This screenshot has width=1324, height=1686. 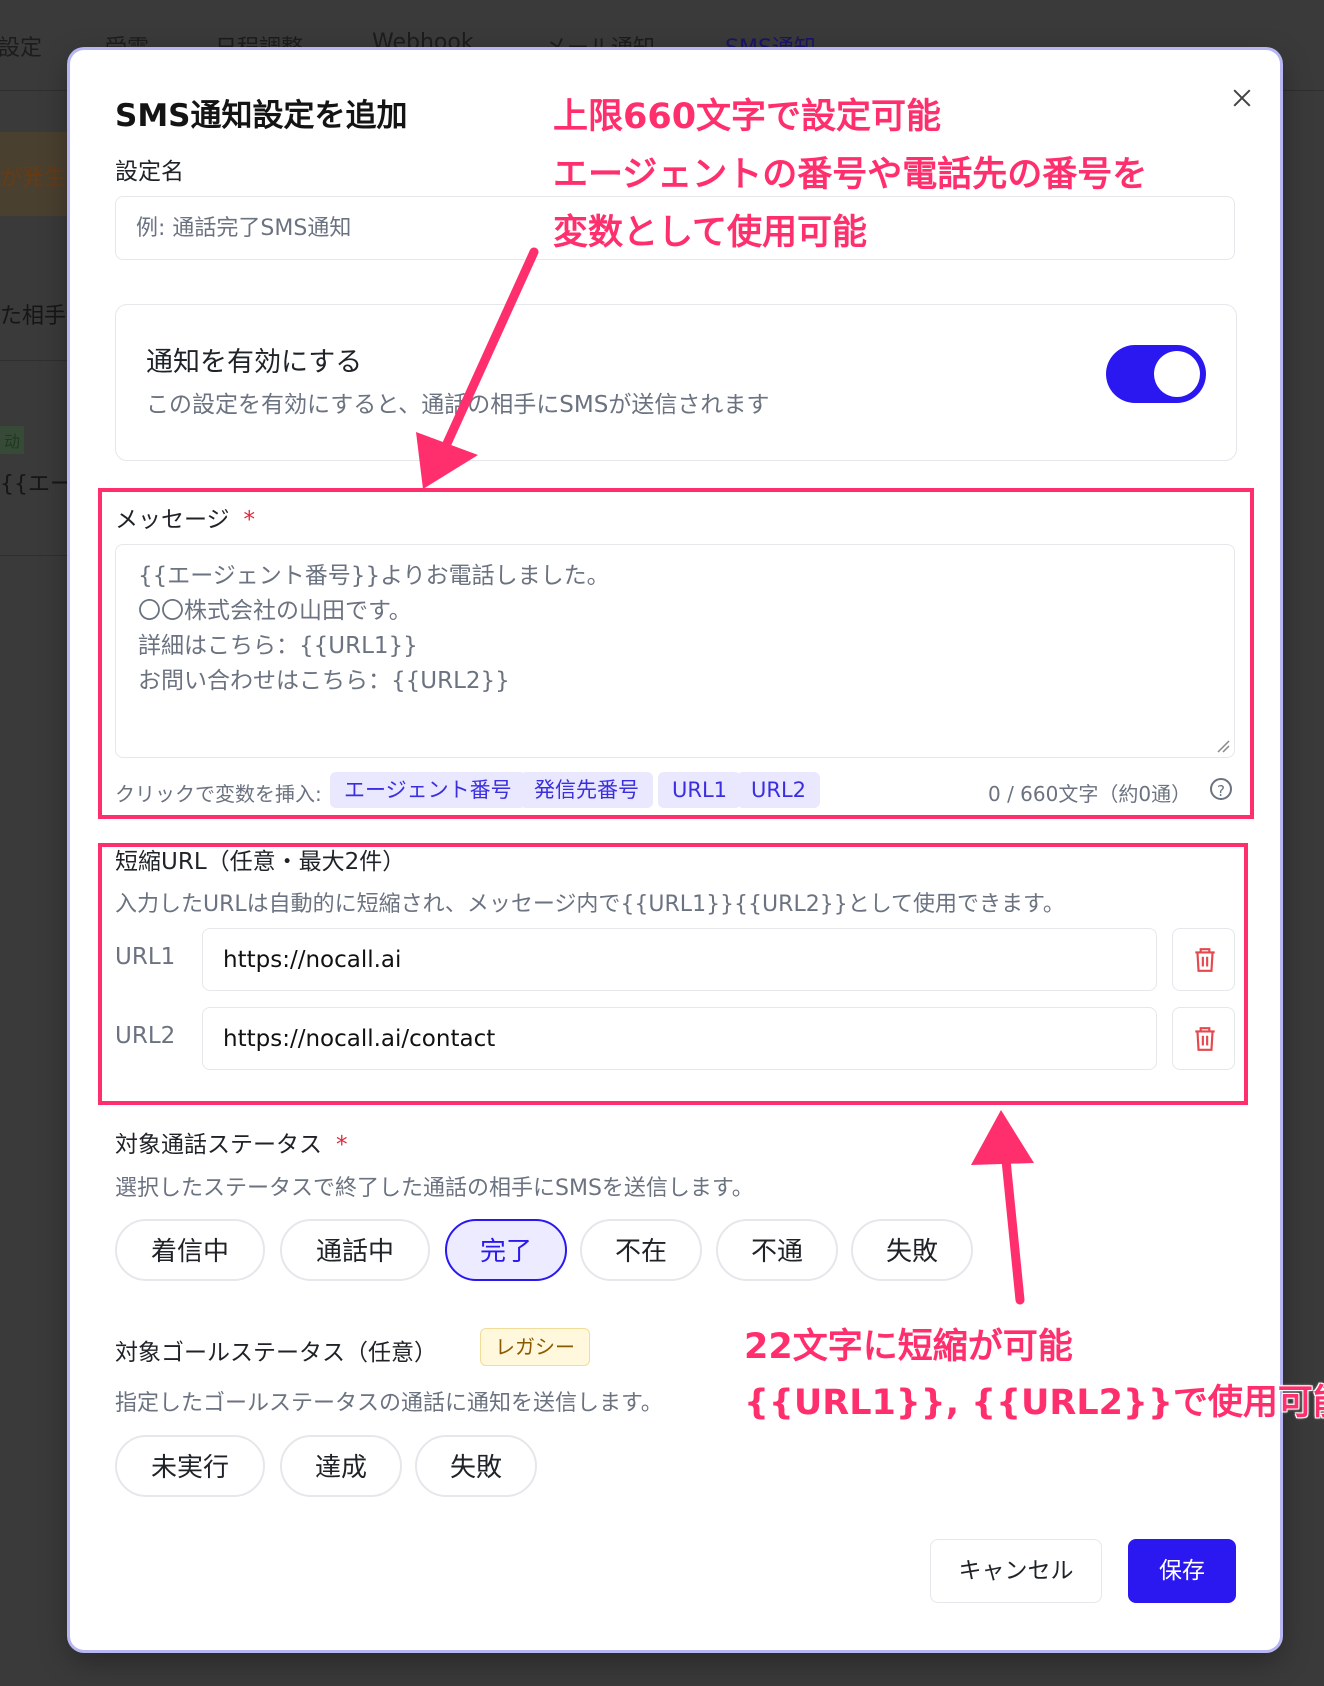 What do you see at coordinates (1016, 1571) in the screenshot?
I see `cancel-button: キャンセル` at bounding box center [1016, 1571].